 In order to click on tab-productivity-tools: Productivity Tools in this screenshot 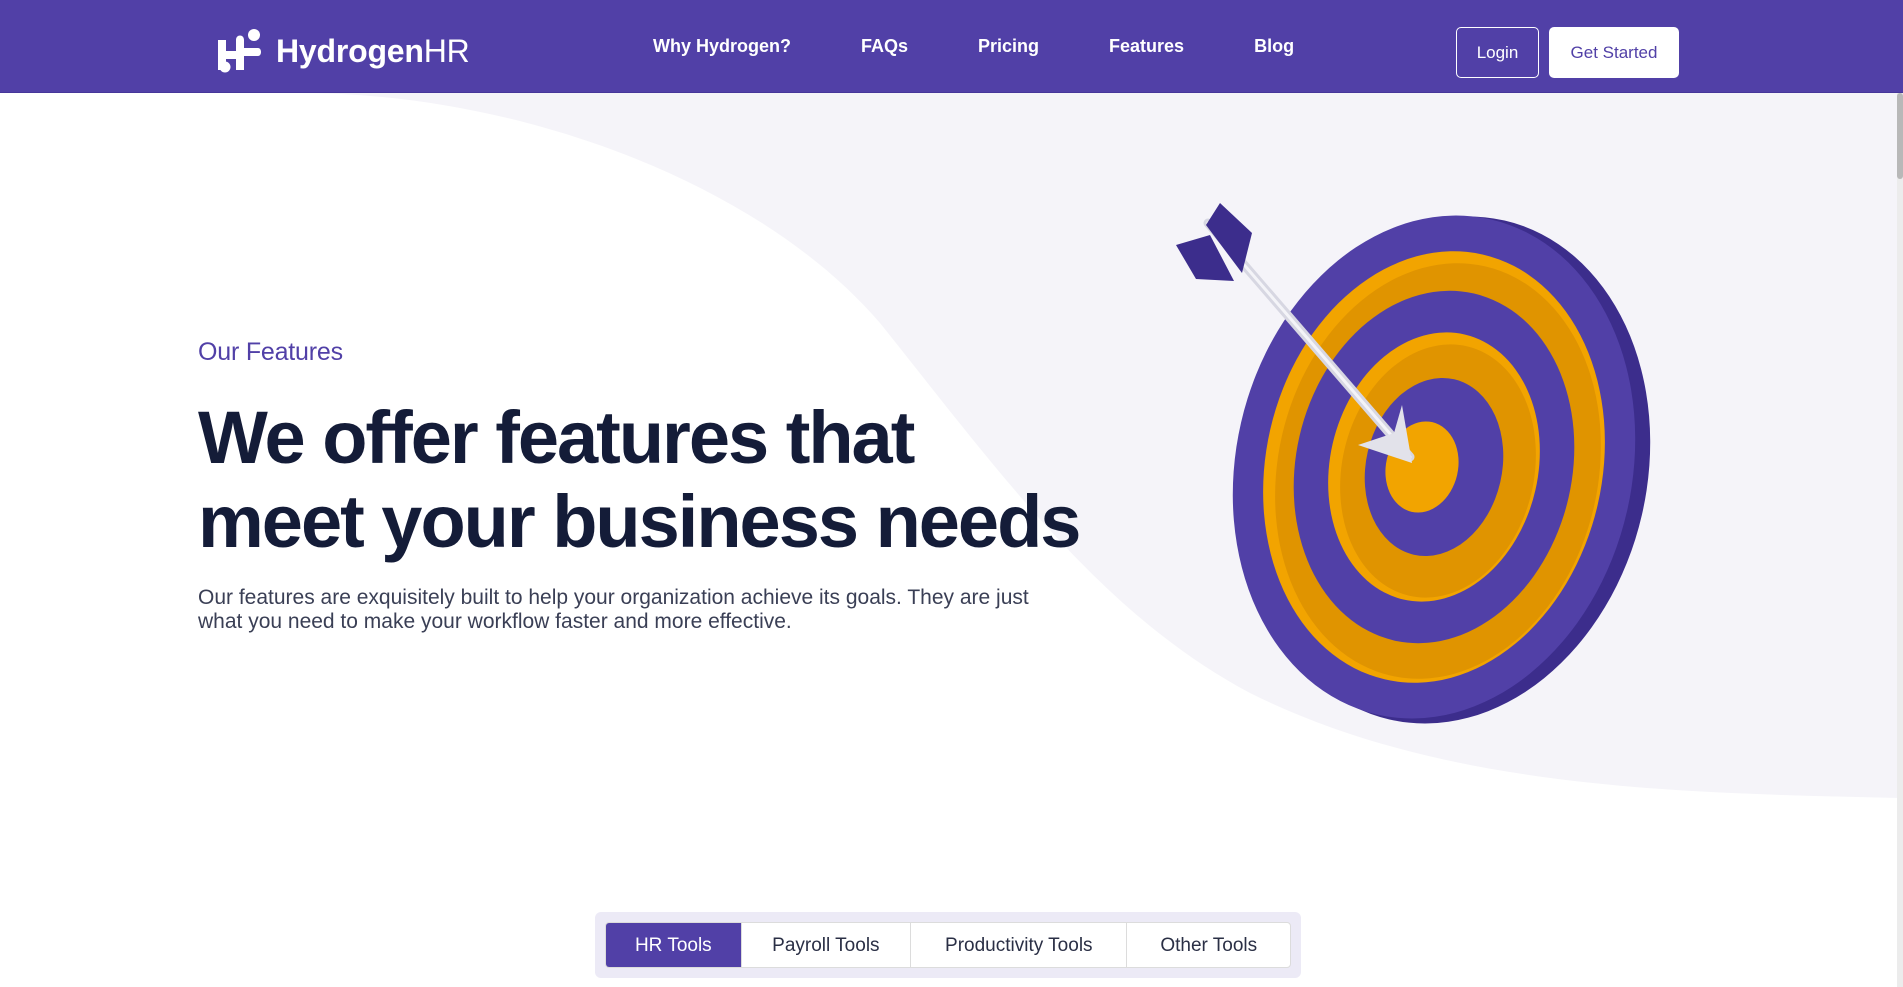, I will do `click(1019, 945)`.